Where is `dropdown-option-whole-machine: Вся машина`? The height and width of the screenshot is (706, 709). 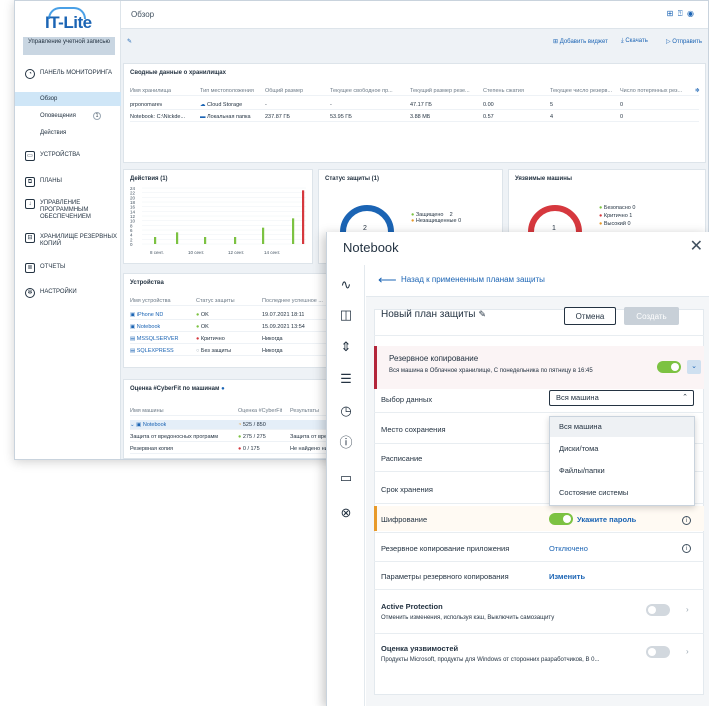 dropdown-option-whole-machine: Вся машина is located at coordinates (622, 427).